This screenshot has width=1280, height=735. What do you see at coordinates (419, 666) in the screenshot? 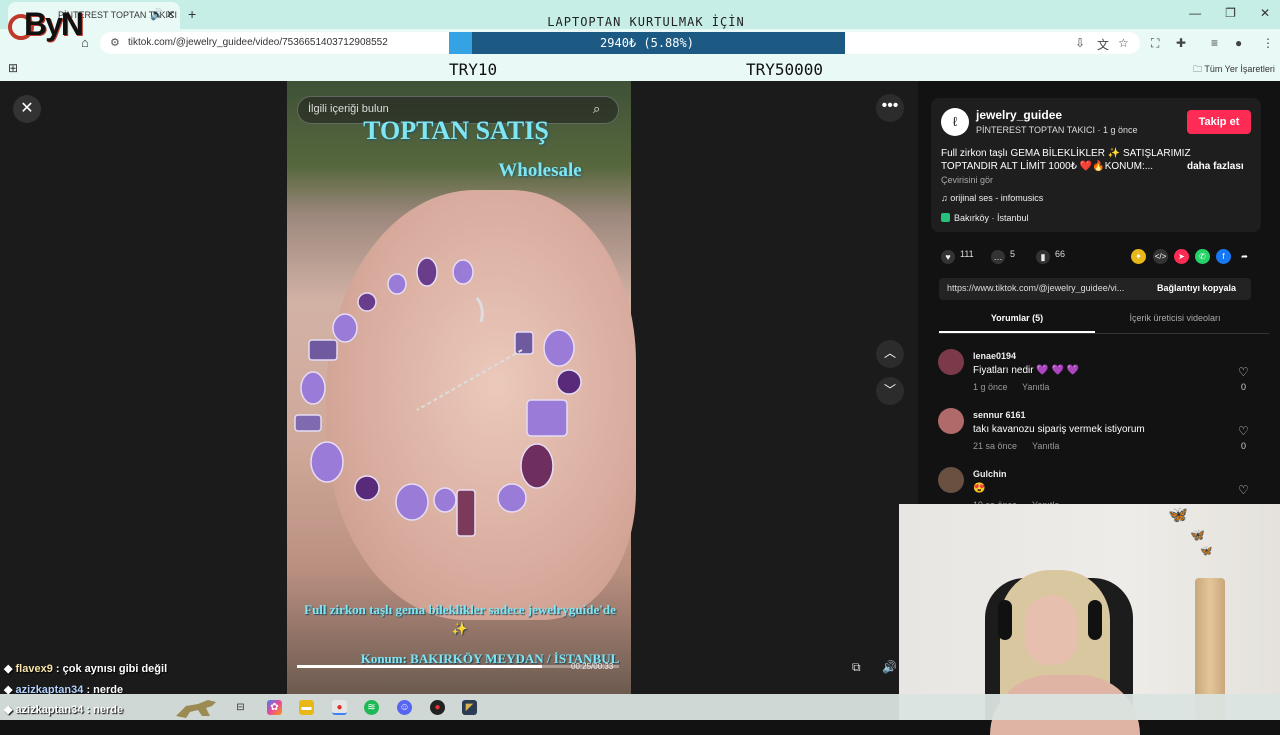
I see `video-progress-fill` at bounding box center [419, 666].